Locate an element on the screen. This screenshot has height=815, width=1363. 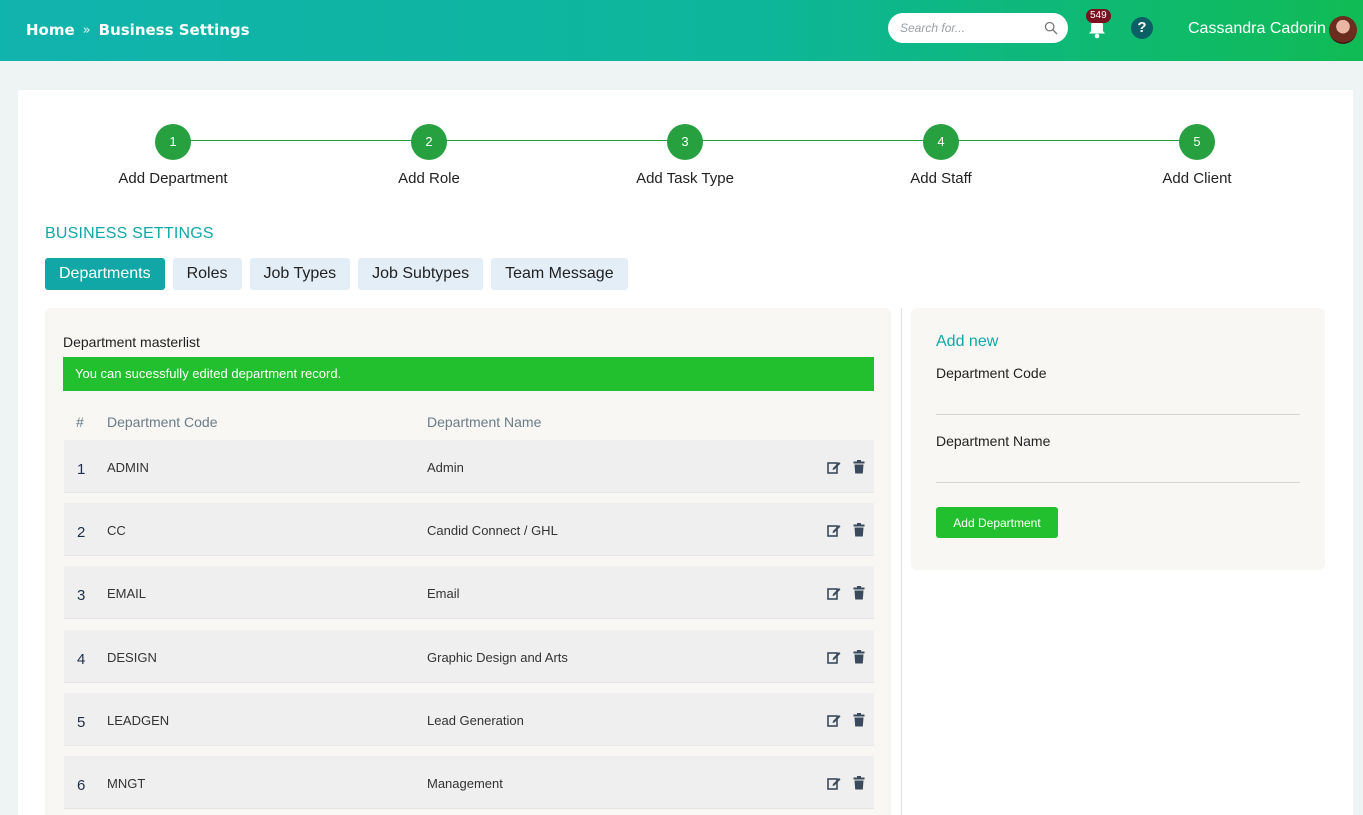
help-icon: ? is located at coordinates (1142, 28).